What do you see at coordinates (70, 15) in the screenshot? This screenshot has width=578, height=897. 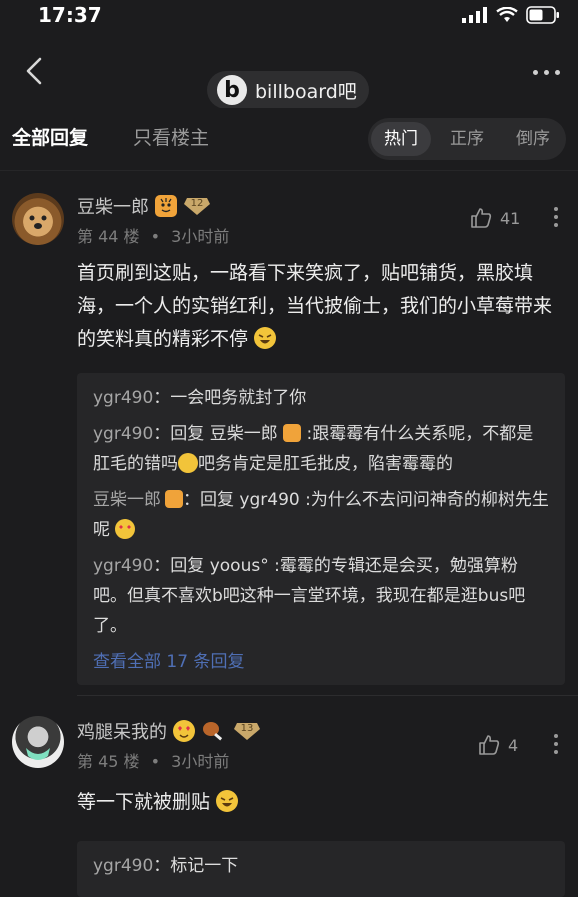 I see `status-time: 17:37` at bounding box center [70, 15].